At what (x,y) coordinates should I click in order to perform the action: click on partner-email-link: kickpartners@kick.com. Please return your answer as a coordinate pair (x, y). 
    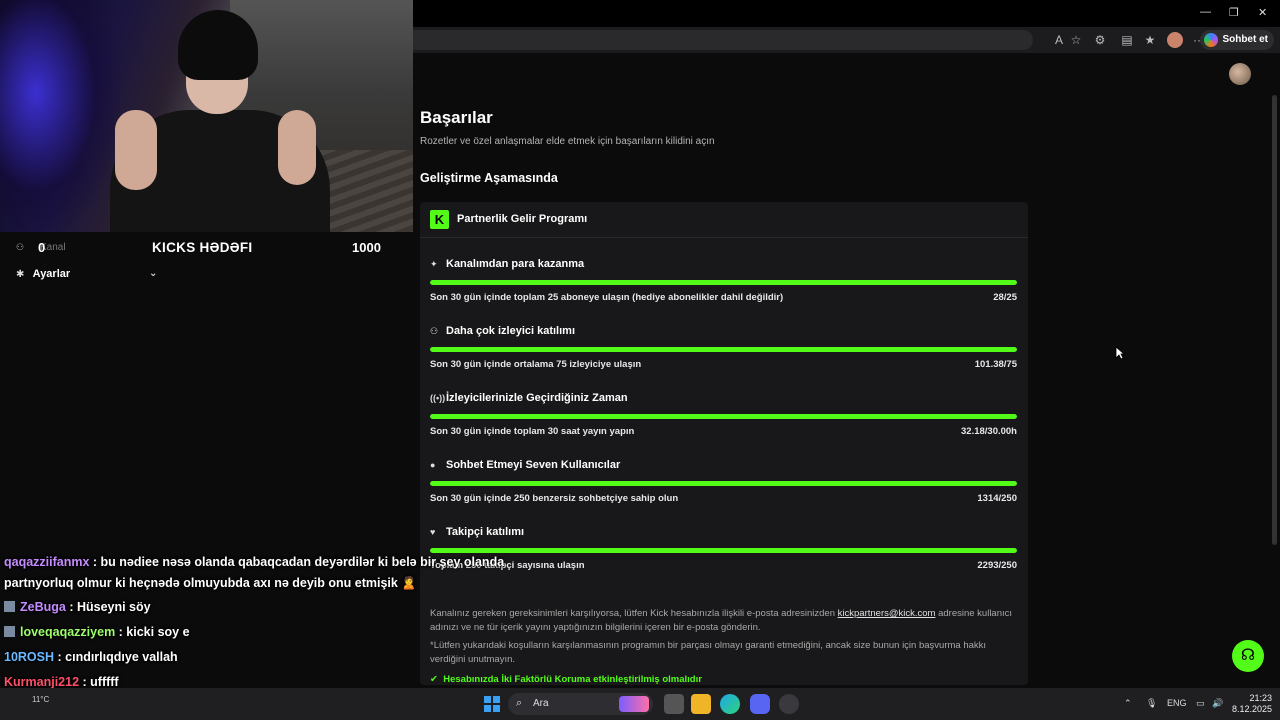
    Looking at the image, I should click on (887, 613).